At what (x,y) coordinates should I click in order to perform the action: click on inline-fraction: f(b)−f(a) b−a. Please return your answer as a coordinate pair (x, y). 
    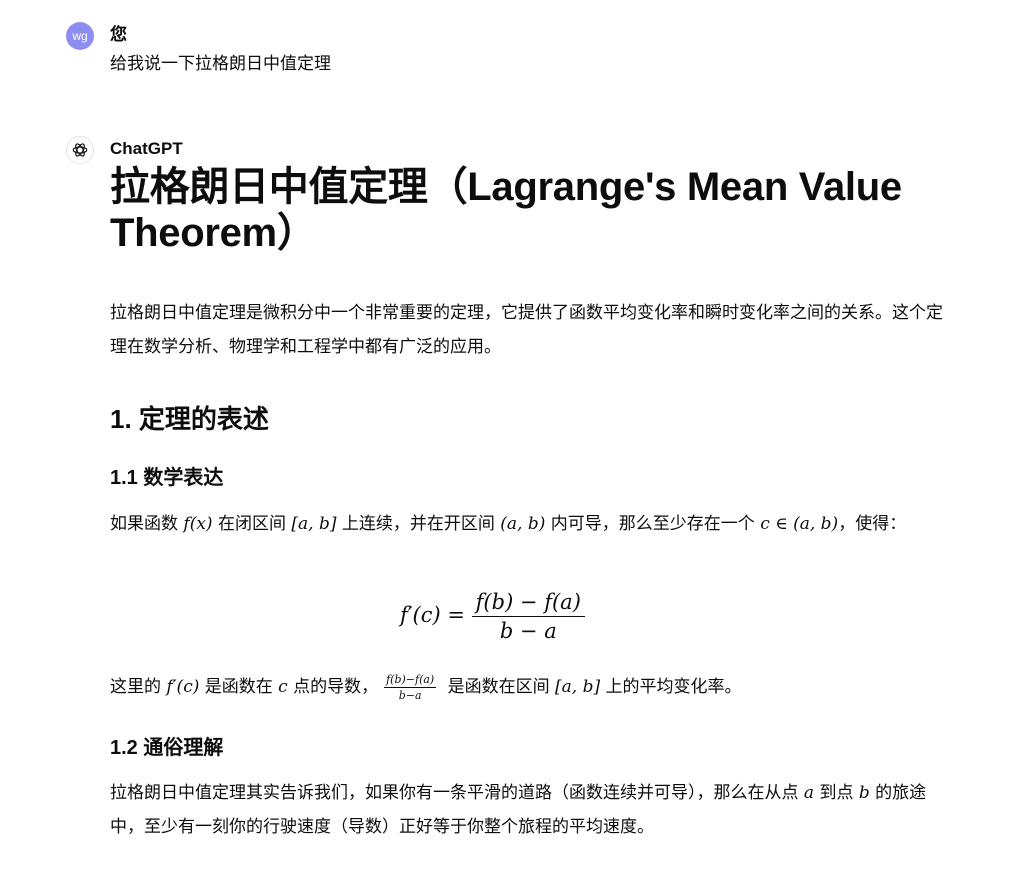
    Looking at the image, I should click on (410, 687).